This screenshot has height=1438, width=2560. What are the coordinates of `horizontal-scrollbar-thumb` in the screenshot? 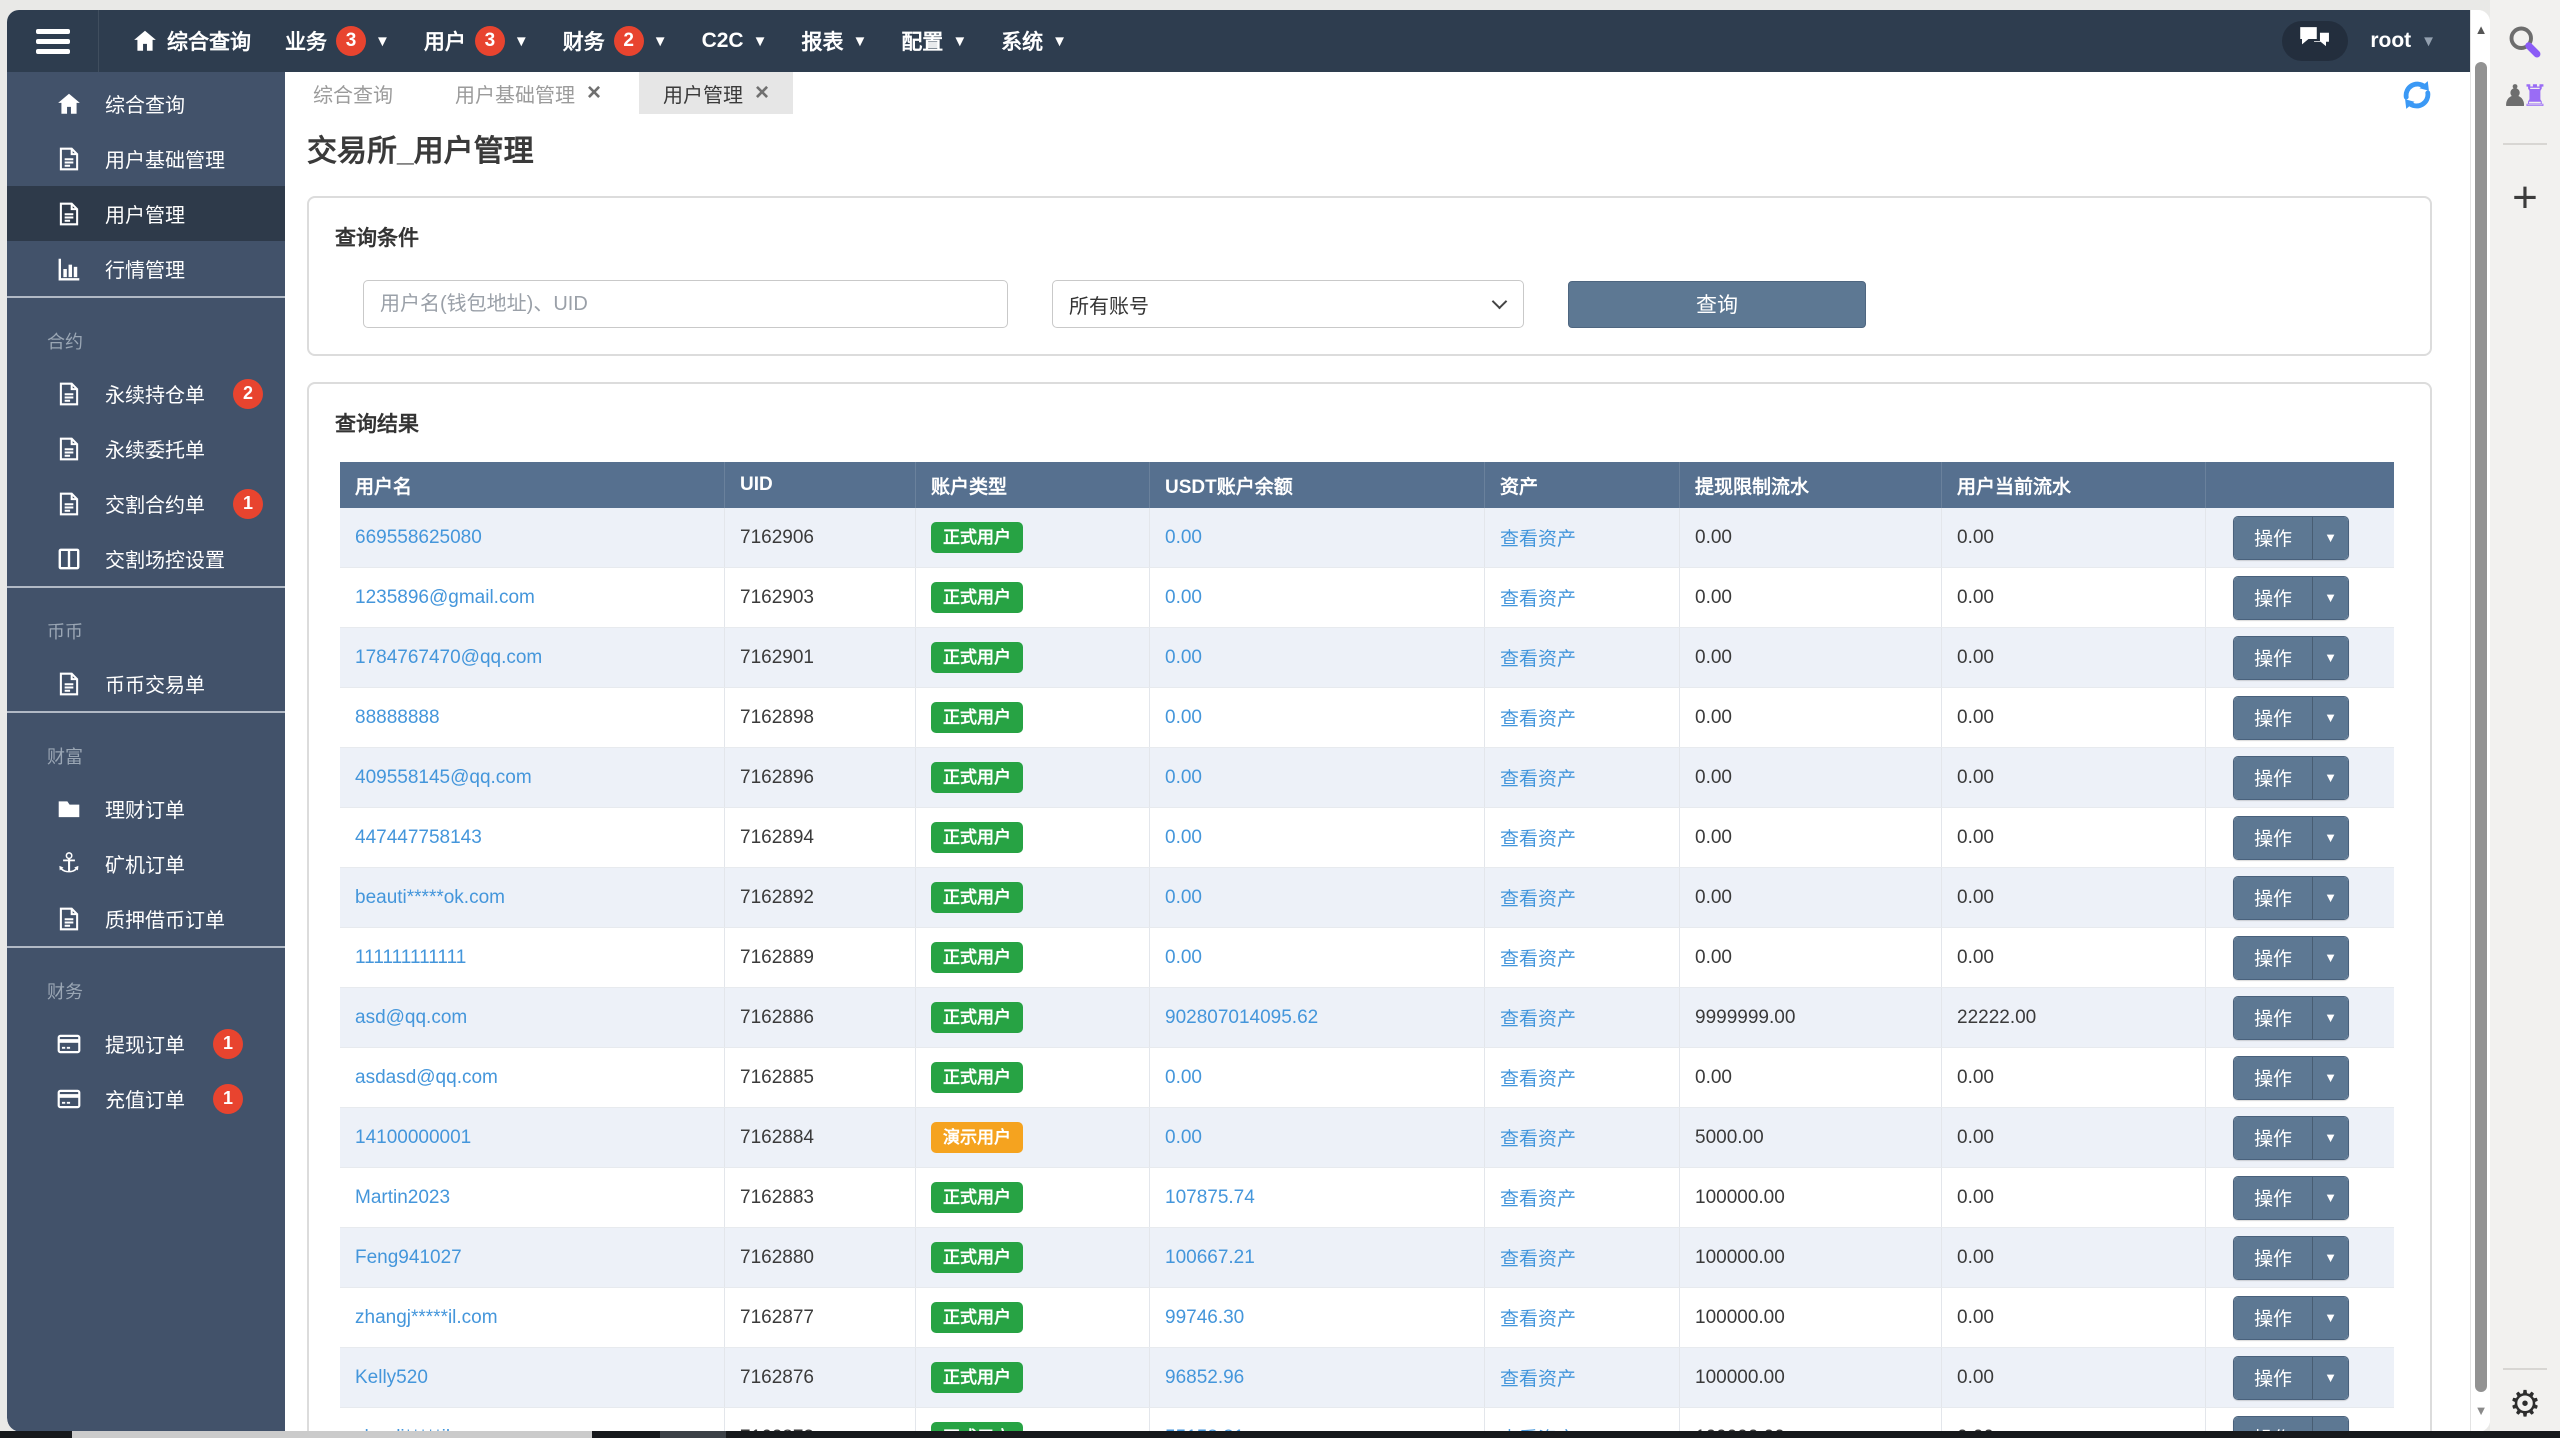 It's located at (332, 1434).